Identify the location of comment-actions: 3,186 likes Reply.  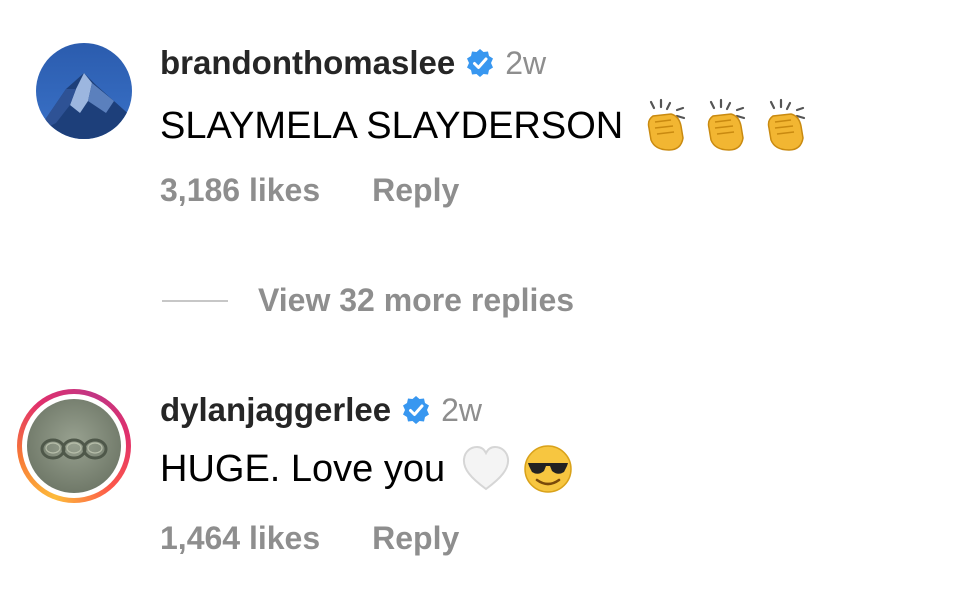
(309, 190).